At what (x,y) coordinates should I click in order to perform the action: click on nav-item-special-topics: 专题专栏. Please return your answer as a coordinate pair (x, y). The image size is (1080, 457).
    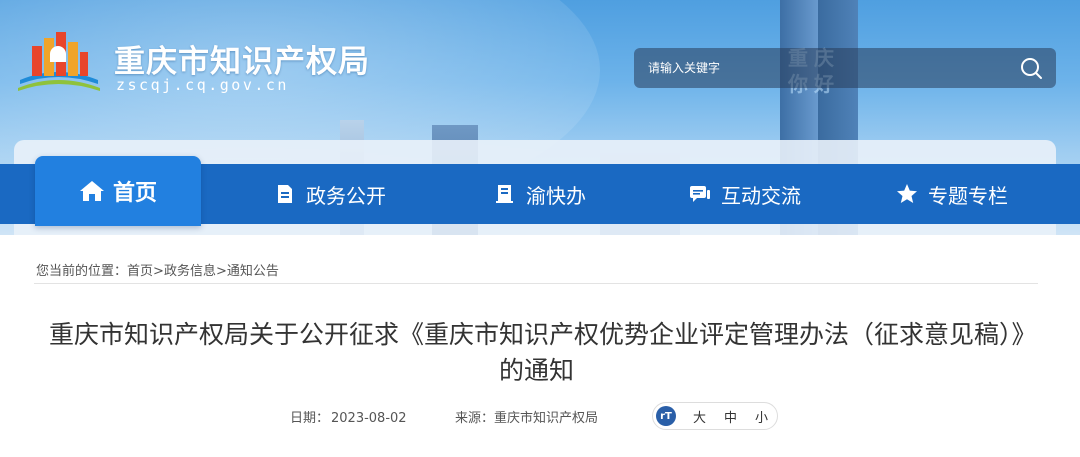
    Looking at the image, I should click on (952, 194).